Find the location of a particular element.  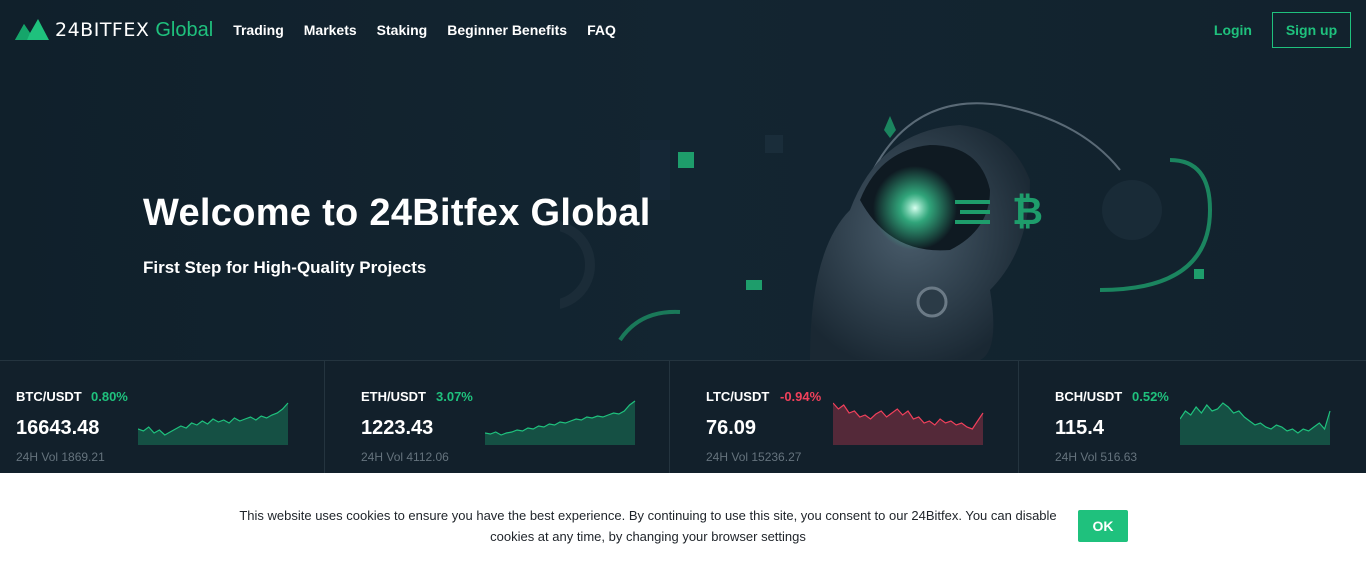

ticker-volume: 24H Vol 1869.21 is located at coordinates (60, 457).